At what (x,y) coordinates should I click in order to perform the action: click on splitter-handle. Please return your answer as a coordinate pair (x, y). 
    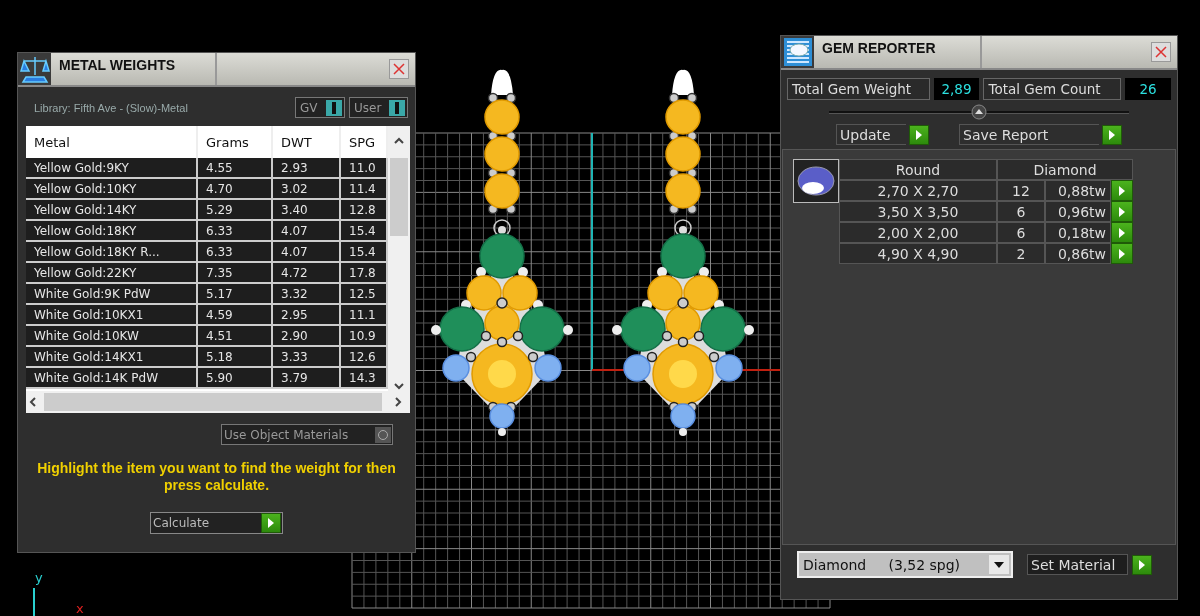
    Looking at the image, I should click on (979, 112).